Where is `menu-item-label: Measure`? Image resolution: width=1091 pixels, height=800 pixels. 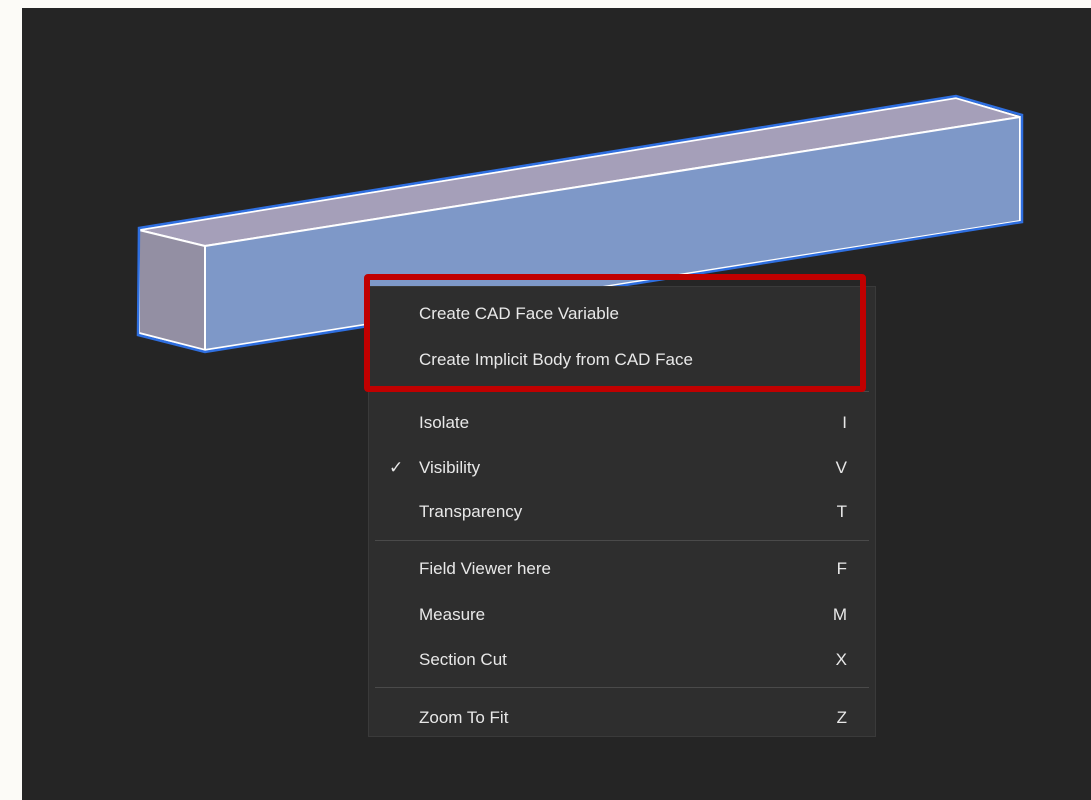 menu-item-label: Measure is located at coordinates (452, 614).